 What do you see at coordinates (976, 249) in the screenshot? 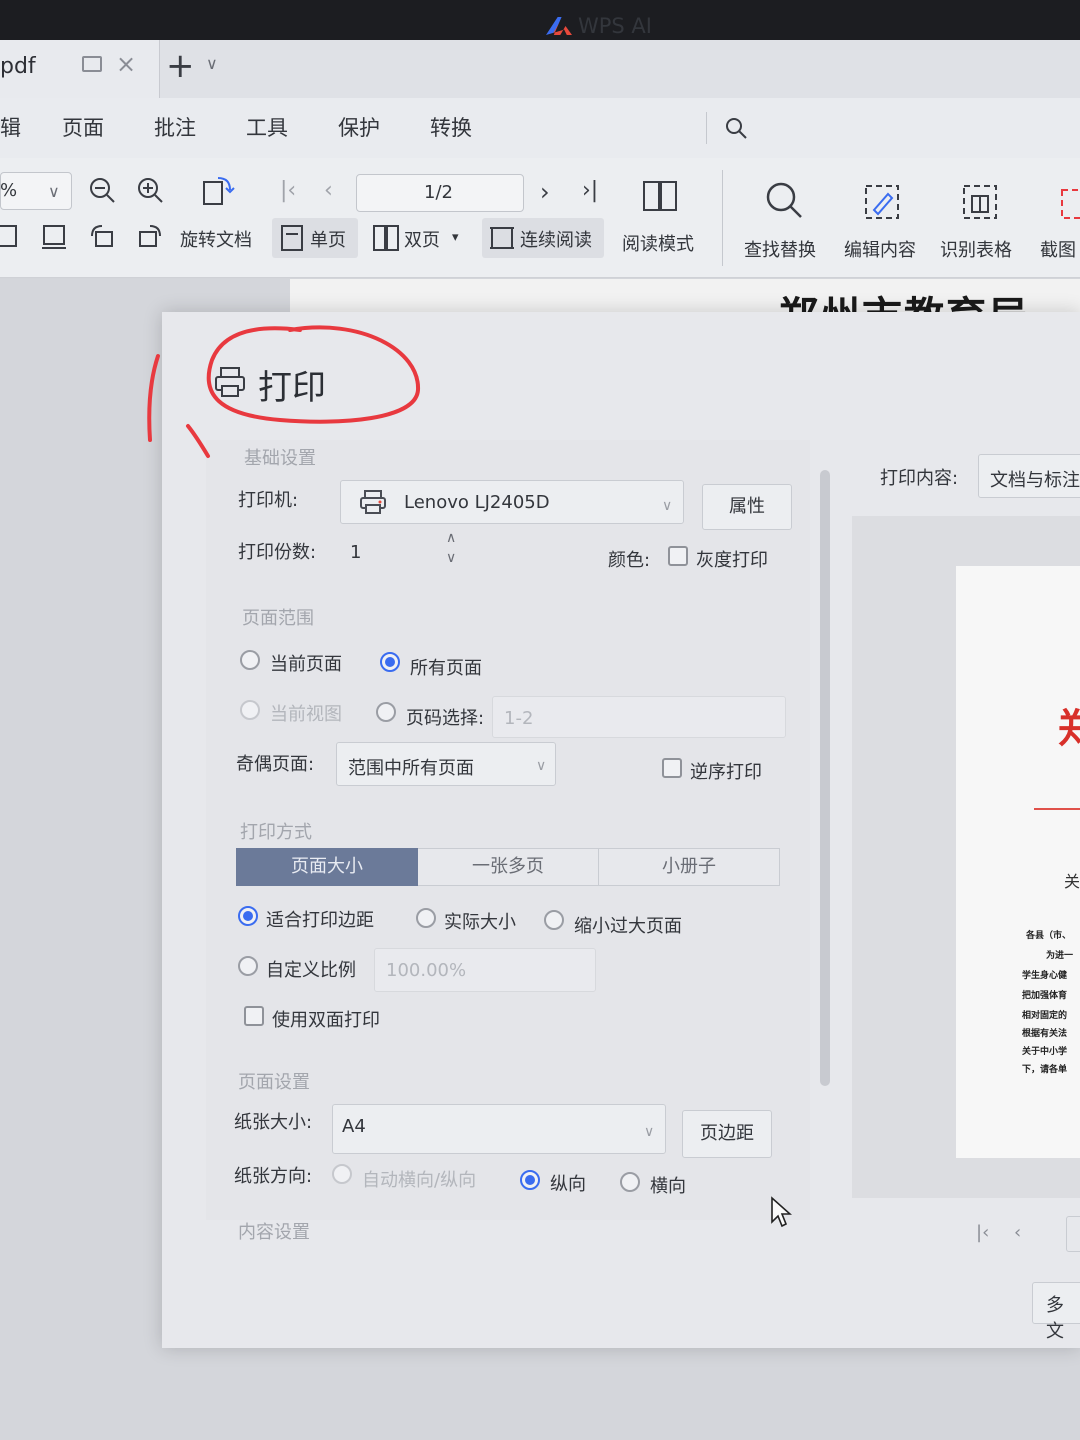
I see `recognize-table-button: 识别表格` at bounding box center [976, 249].